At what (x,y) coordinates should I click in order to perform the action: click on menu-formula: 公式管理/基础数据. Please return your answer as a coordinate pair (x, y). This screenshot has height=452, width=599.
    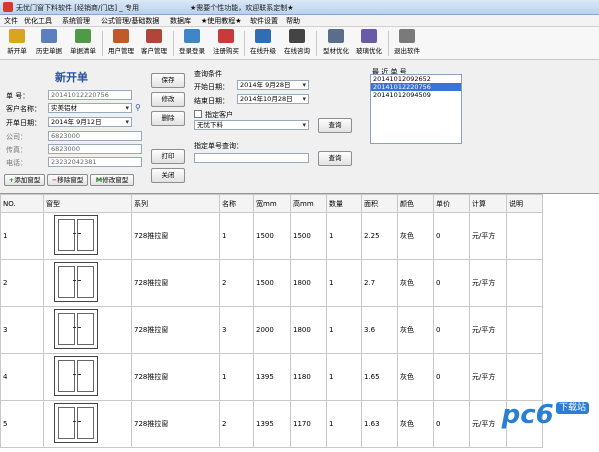
    Looking at the image, I should click on (130, 21).